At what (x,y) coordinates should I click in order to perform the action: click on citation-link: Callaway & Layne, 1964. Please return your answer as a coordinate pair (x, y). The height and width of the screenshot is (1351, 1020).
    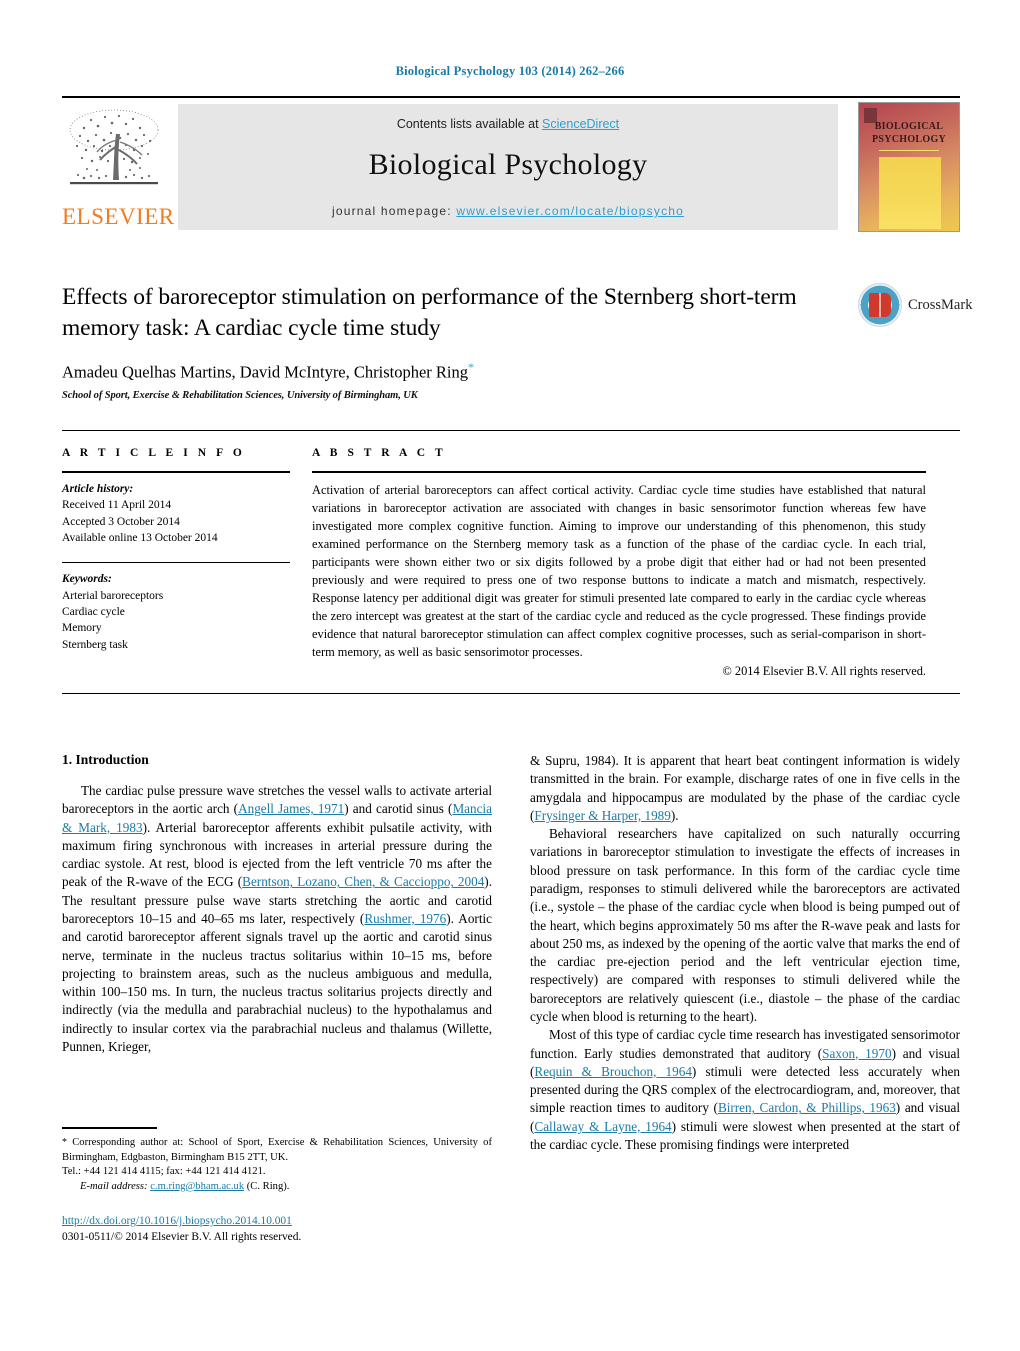
    Looking at the image, I should click on (602, 1126).